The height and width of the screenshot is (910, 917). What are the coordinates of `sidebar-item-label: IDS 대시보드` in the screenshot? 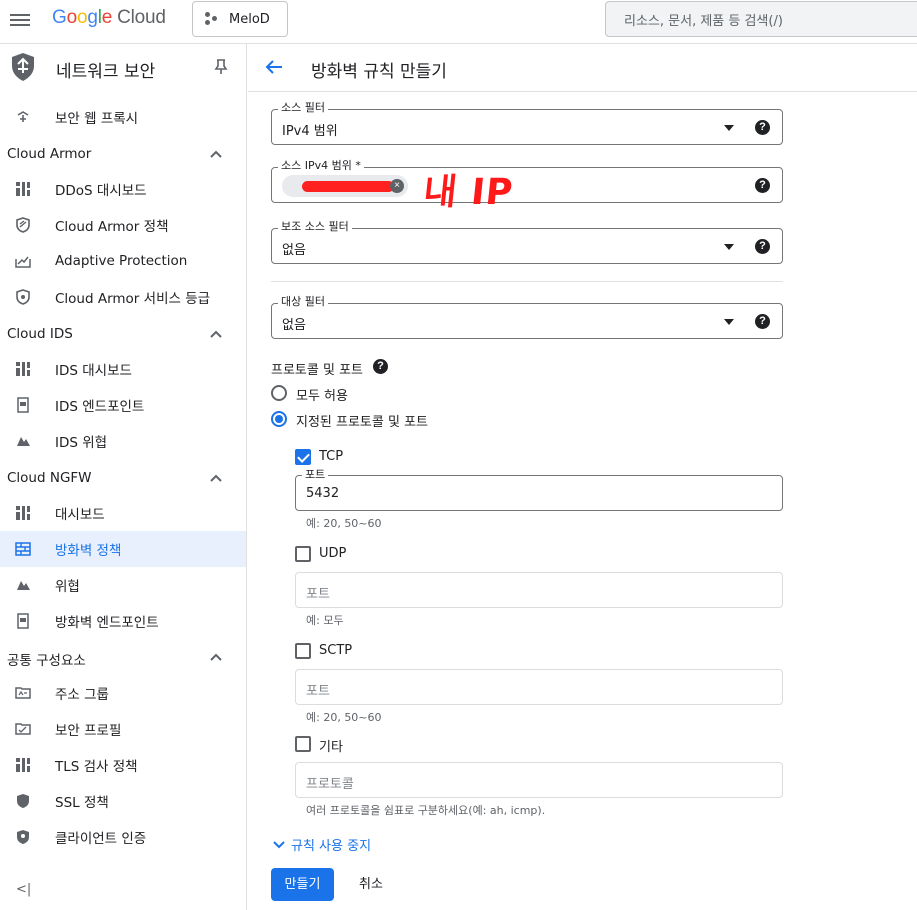 It's located at (93, 371).